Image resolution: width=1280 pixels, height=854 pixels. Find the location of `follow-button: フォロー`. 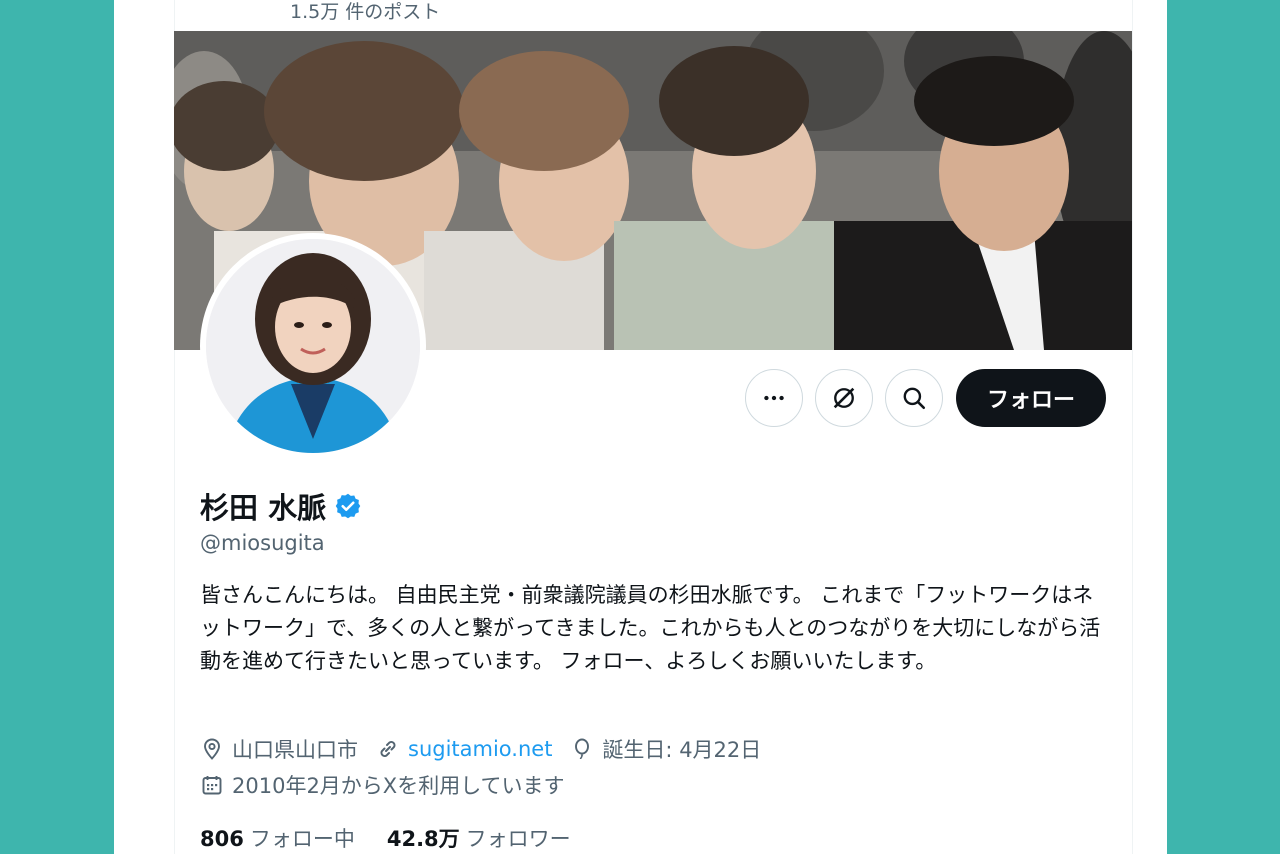

follow-button: フォロー is located at coordinates (1031, 398).